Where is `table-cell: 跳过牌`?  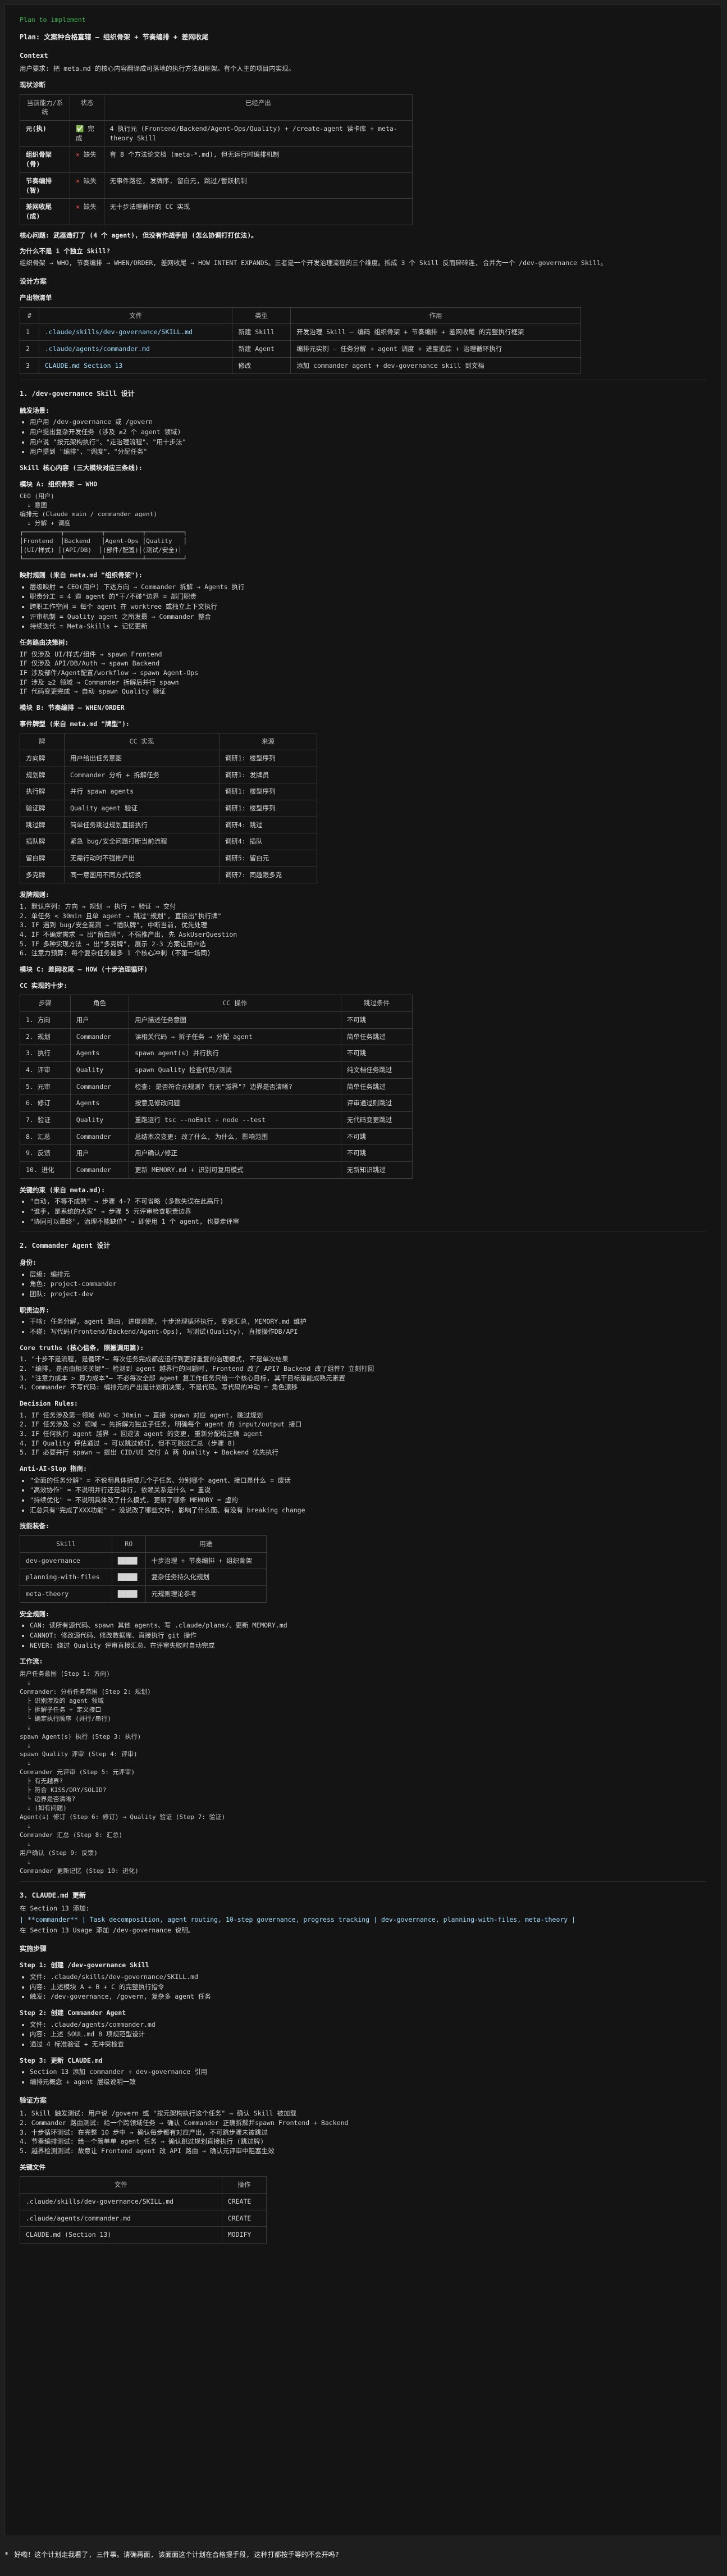 table-cell: 跳过牌 is located at coordinates (42, 825).